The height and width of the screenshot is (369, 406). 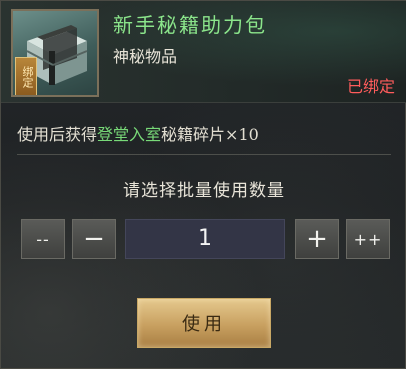 What do you see at coordinates (190, 25) in the screenshot?
I see `item-title: 新手秘籍助力包` at bounding box center [190, 25].